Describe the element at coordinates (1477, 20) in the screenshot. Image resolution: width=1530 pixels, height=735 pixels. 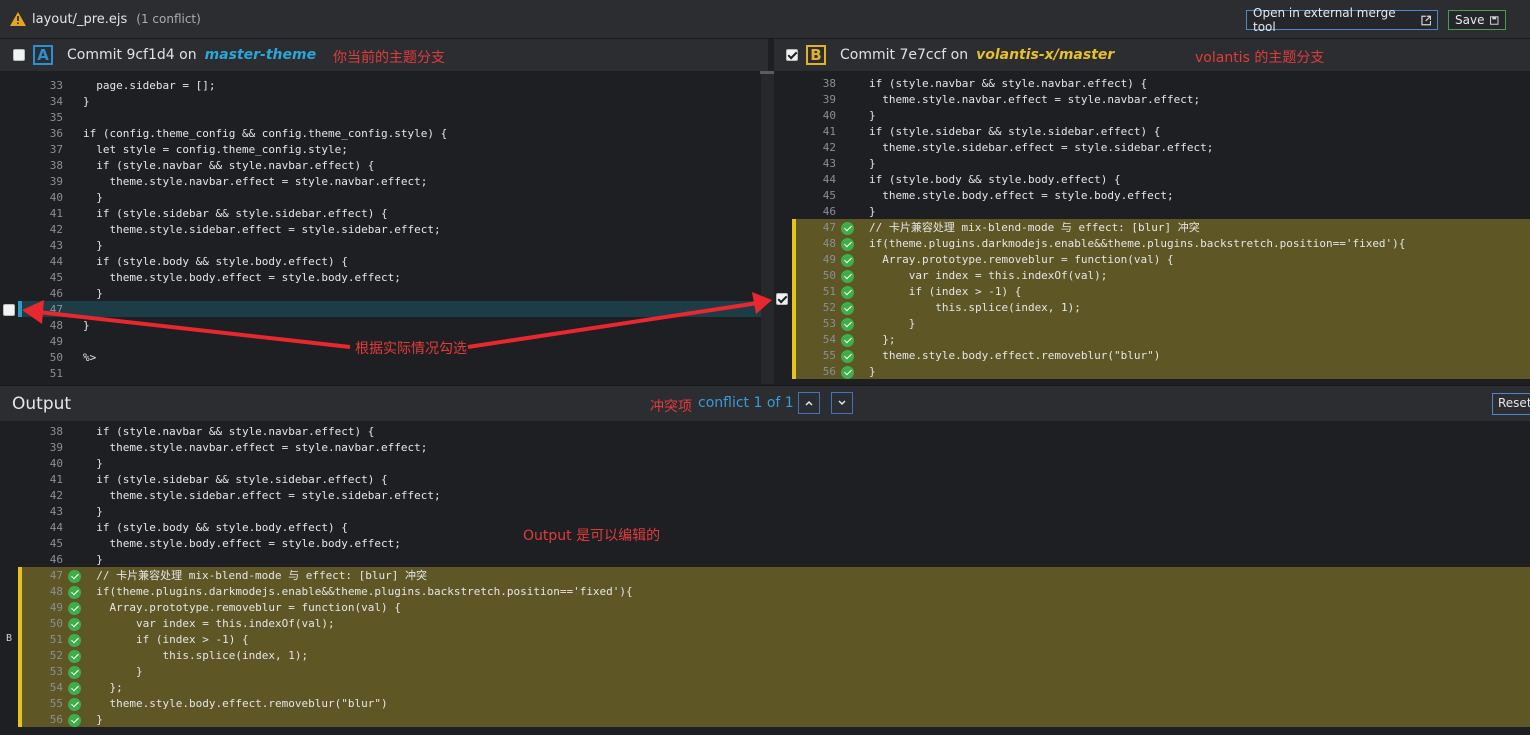
I see `save-button: Save` at that location.